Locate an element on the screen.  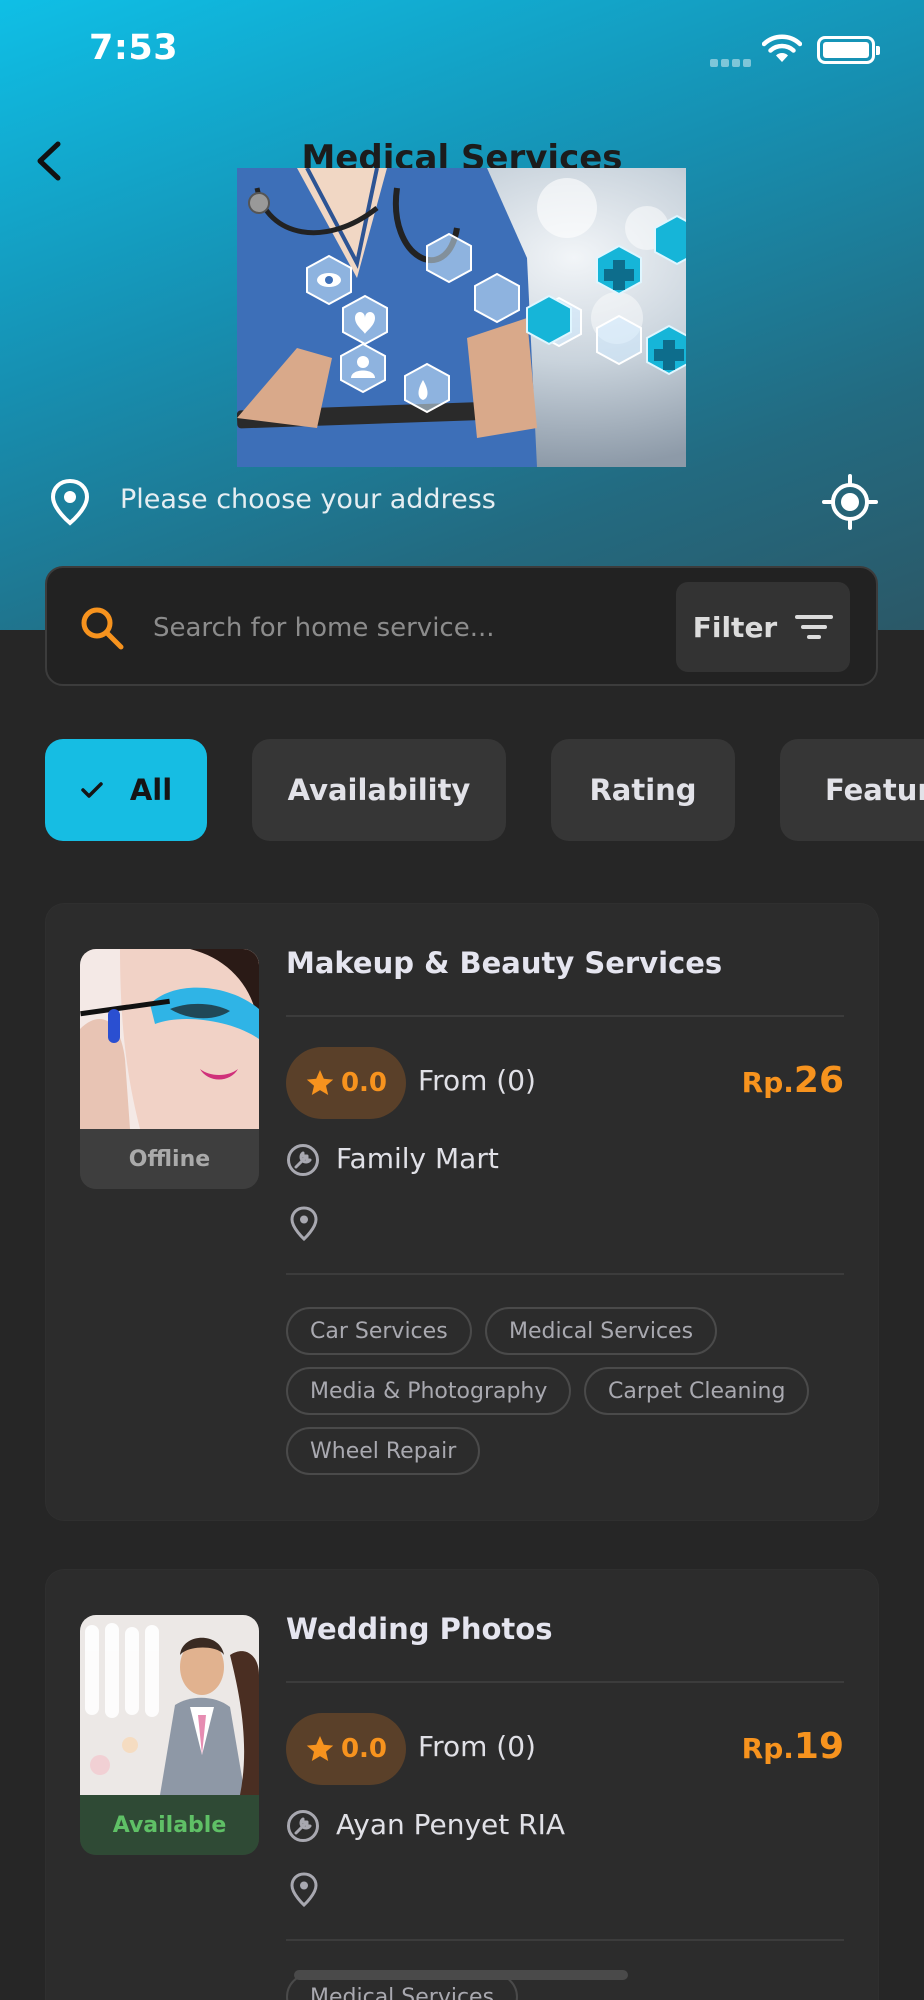
category-tag: Medical Services is located at coordinates (601, 1331).